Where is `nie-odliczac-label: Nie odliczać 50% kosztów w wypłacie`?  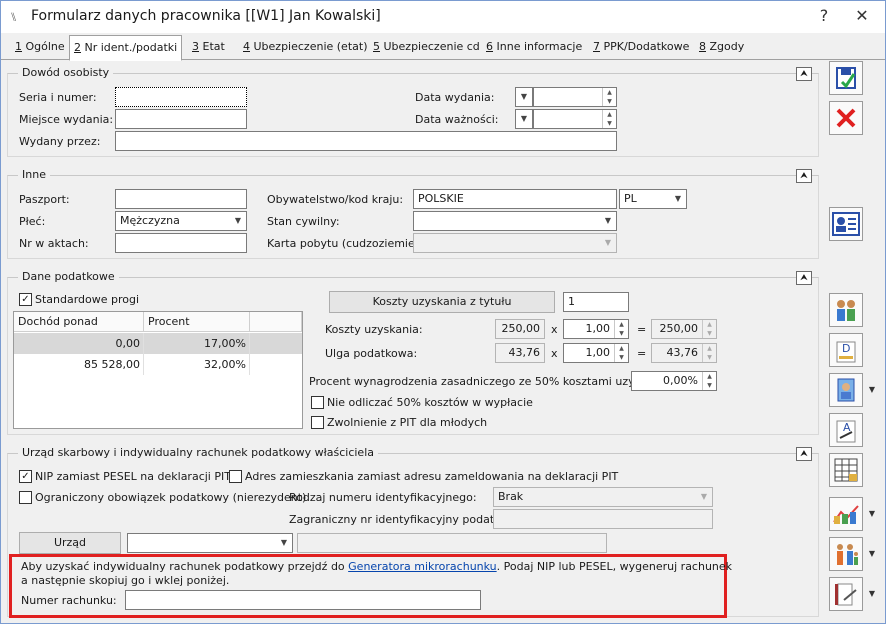 nie-odliczac-label: Nie odliczać 50% kosztów w wypłacie is located at coordinates (430, 402).